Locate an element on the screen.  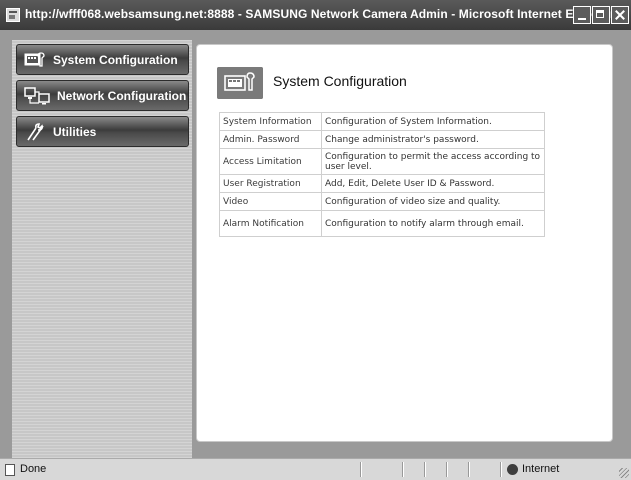
close-button is located at coordinates (620, 15).